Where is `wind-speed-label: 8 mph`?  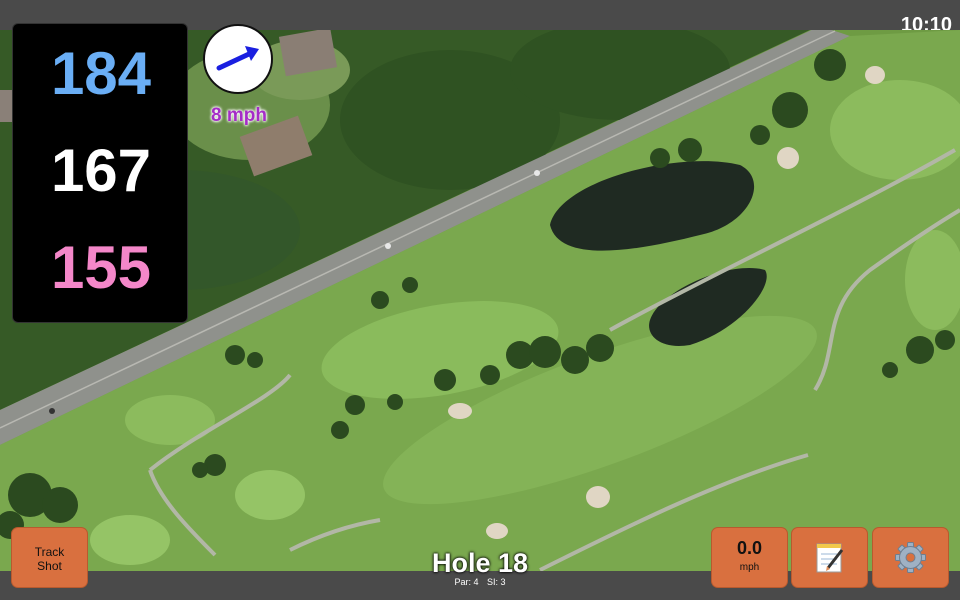 wind-speed-label: 8 mph is located at coordinates (239, 115).